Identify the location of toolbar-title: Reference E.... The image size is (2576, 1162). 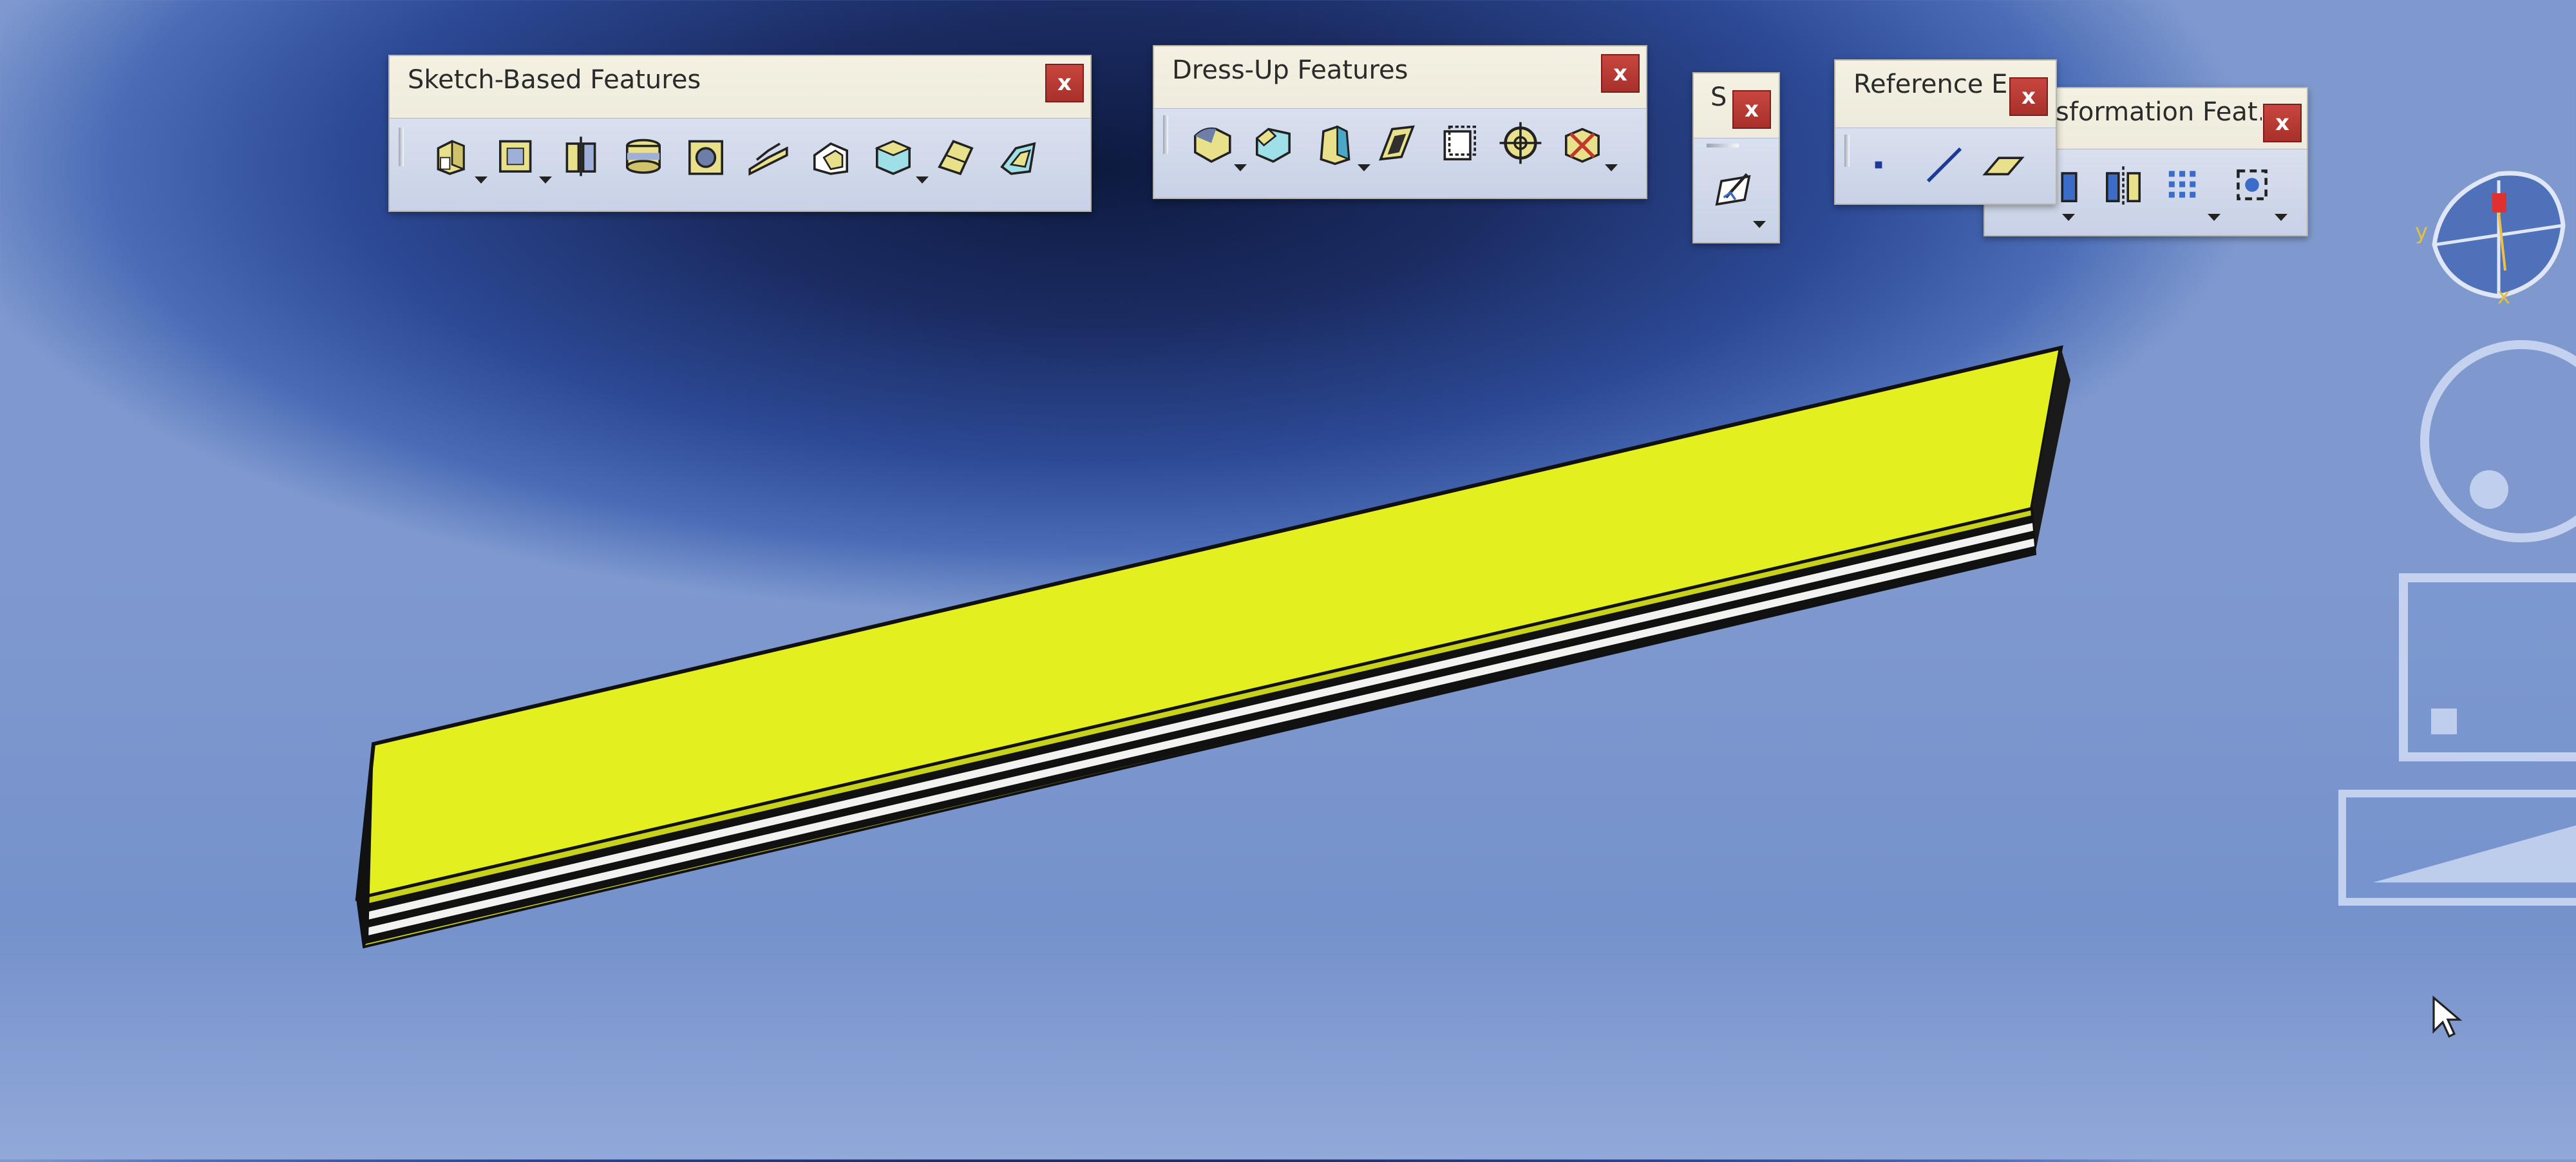
(1937, 85).